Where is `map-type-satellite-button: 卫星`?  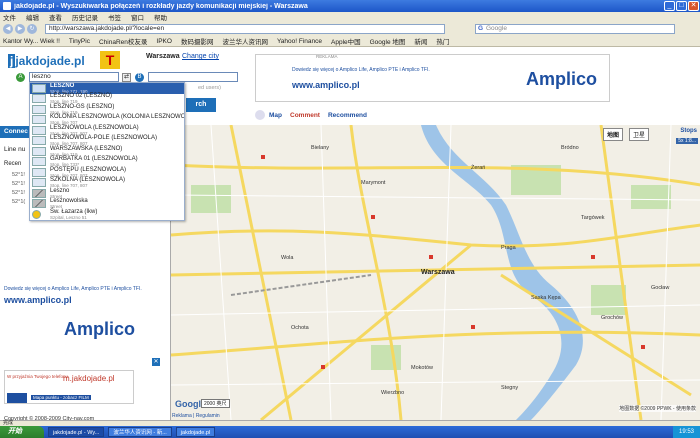
map-type-satellite-button: 卫星 is located at coordinates (639, 134).